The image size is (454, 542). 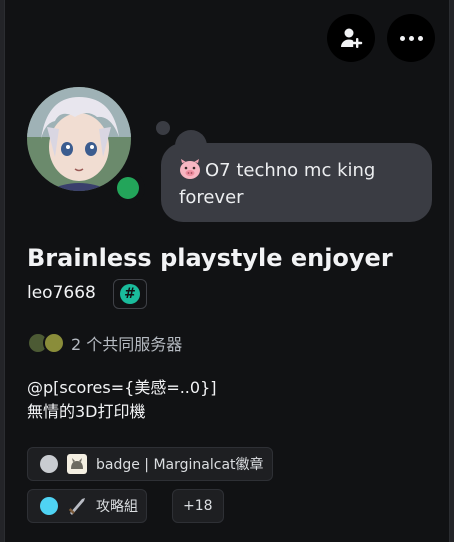 What do you see at coordinates (277, 184) in the screenshot?
I see `status-message: O7 techno mc king forever` at bounding box center [277, 184].